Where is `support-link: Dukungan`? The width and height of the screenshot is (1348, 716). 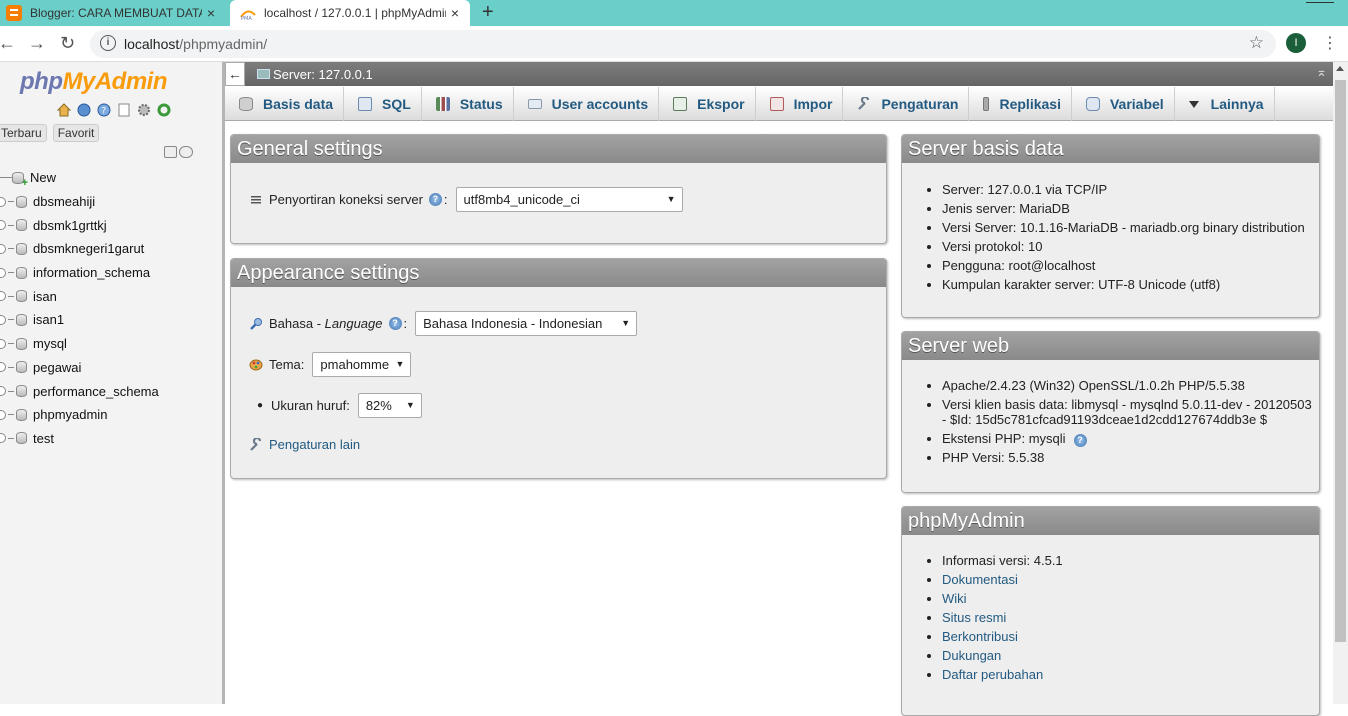
support-link: Dukungan is located at coordinates (971, 655).